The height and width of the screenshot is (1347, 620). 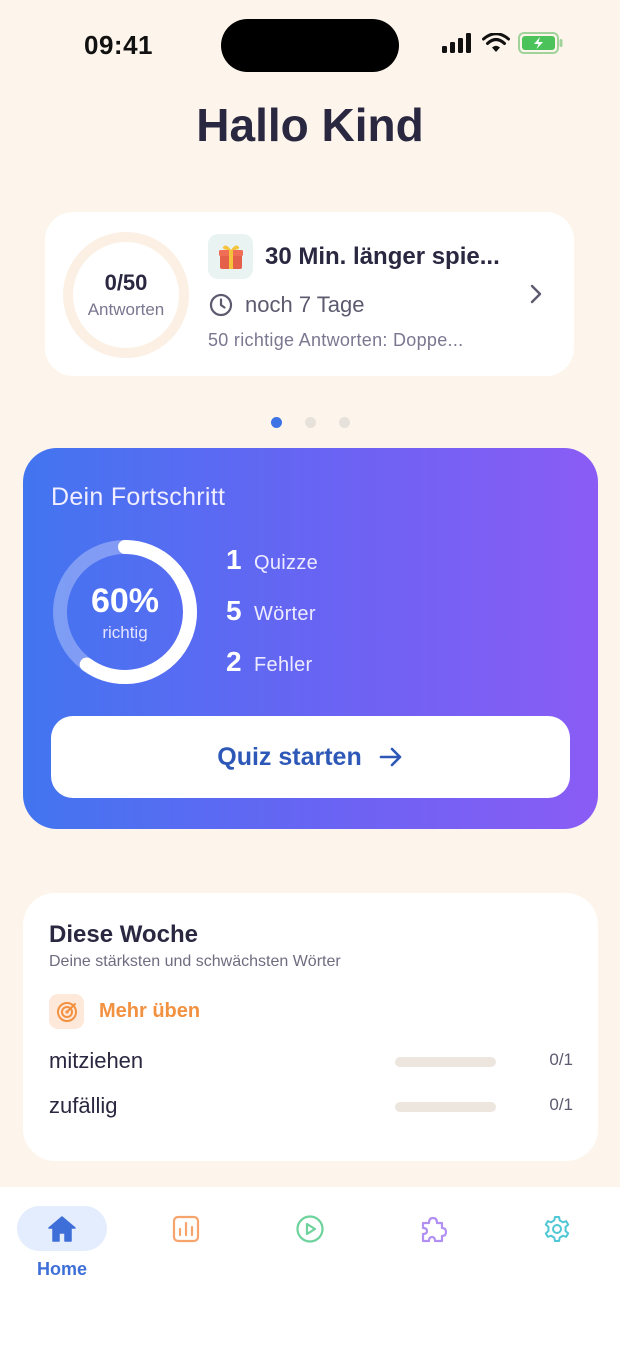 I want to click on accuracy-label: richtig, so click(x=125, y=632).